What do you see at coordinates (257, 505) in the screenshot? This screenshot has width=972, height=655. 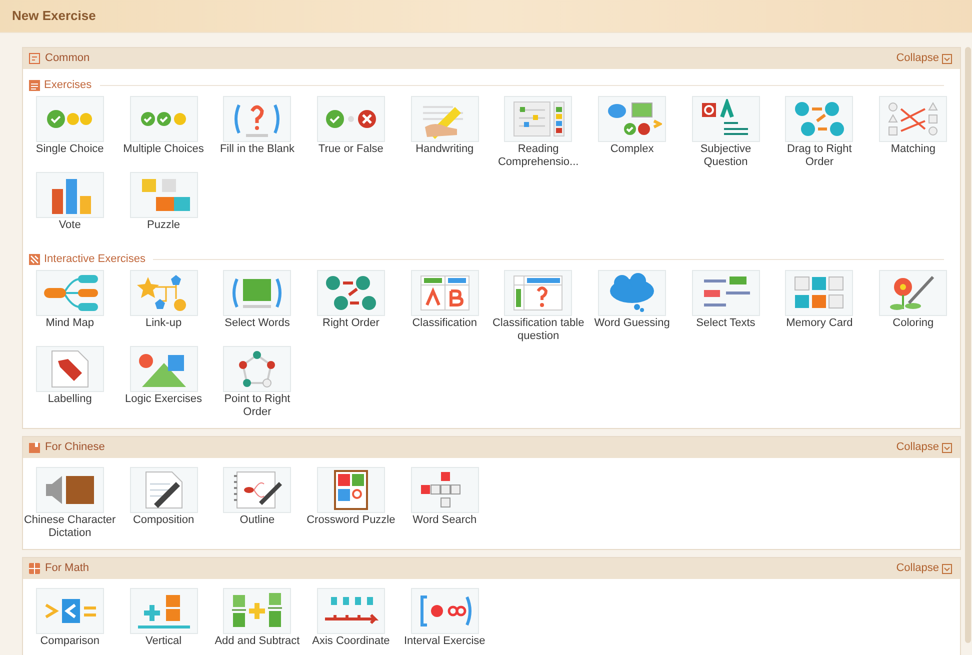 I see `exercise-tile: Outline` at bounding box center [257, 505].